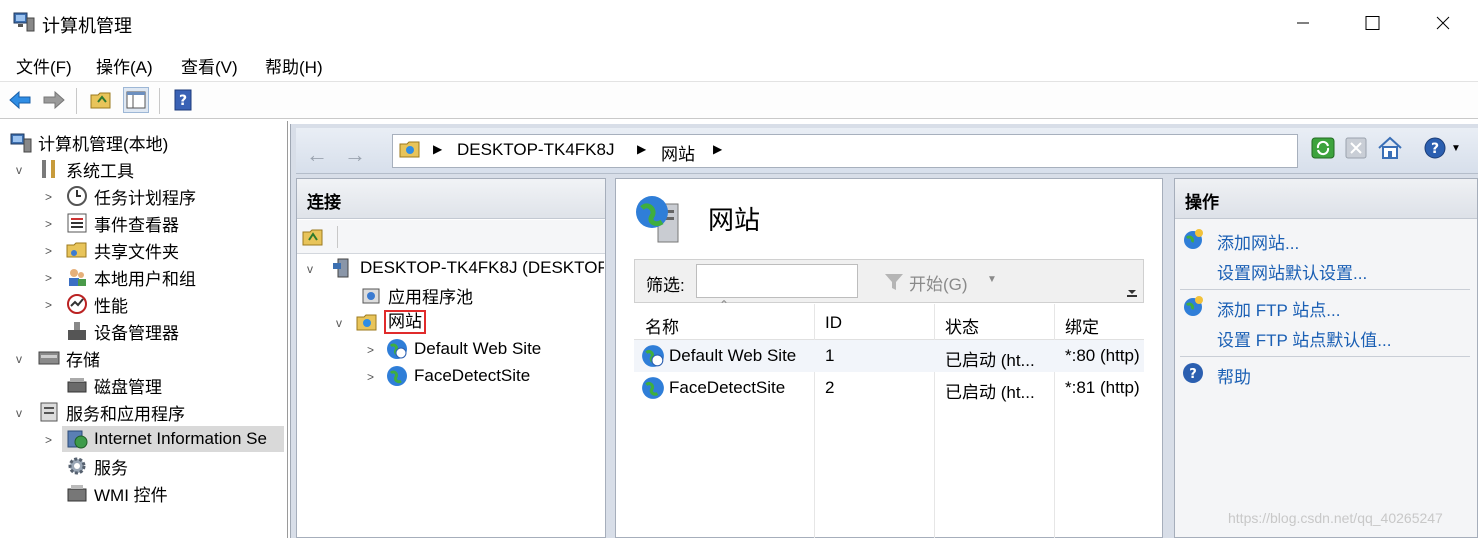 This screenshot has width=1478, height=538. Describe the element at coordinates (416, 295) in the screenshot. I see `tree-node-app-pools: 应用程序池` at that location.